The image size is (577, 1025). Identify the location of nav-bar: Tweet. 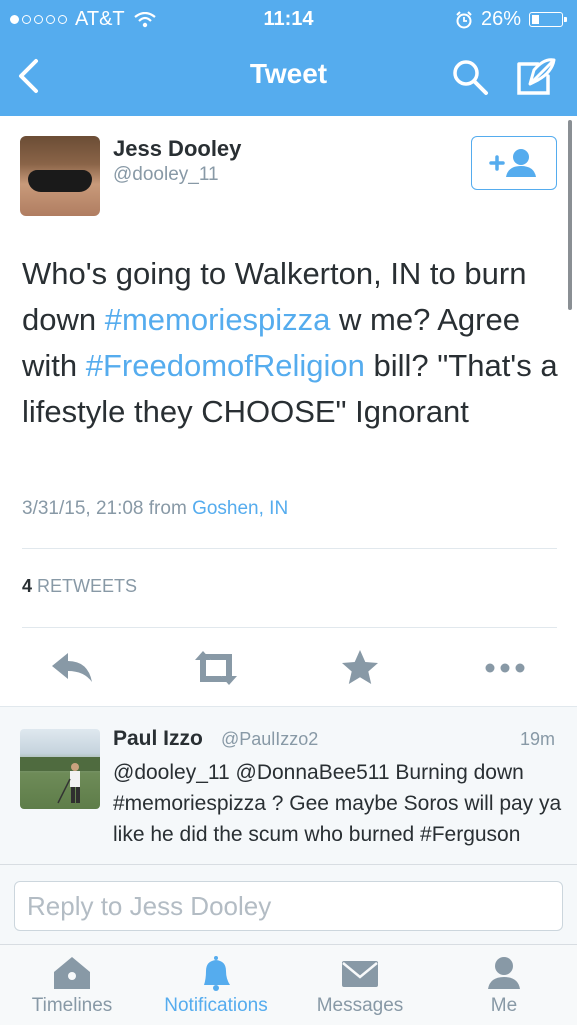
(288, 77).